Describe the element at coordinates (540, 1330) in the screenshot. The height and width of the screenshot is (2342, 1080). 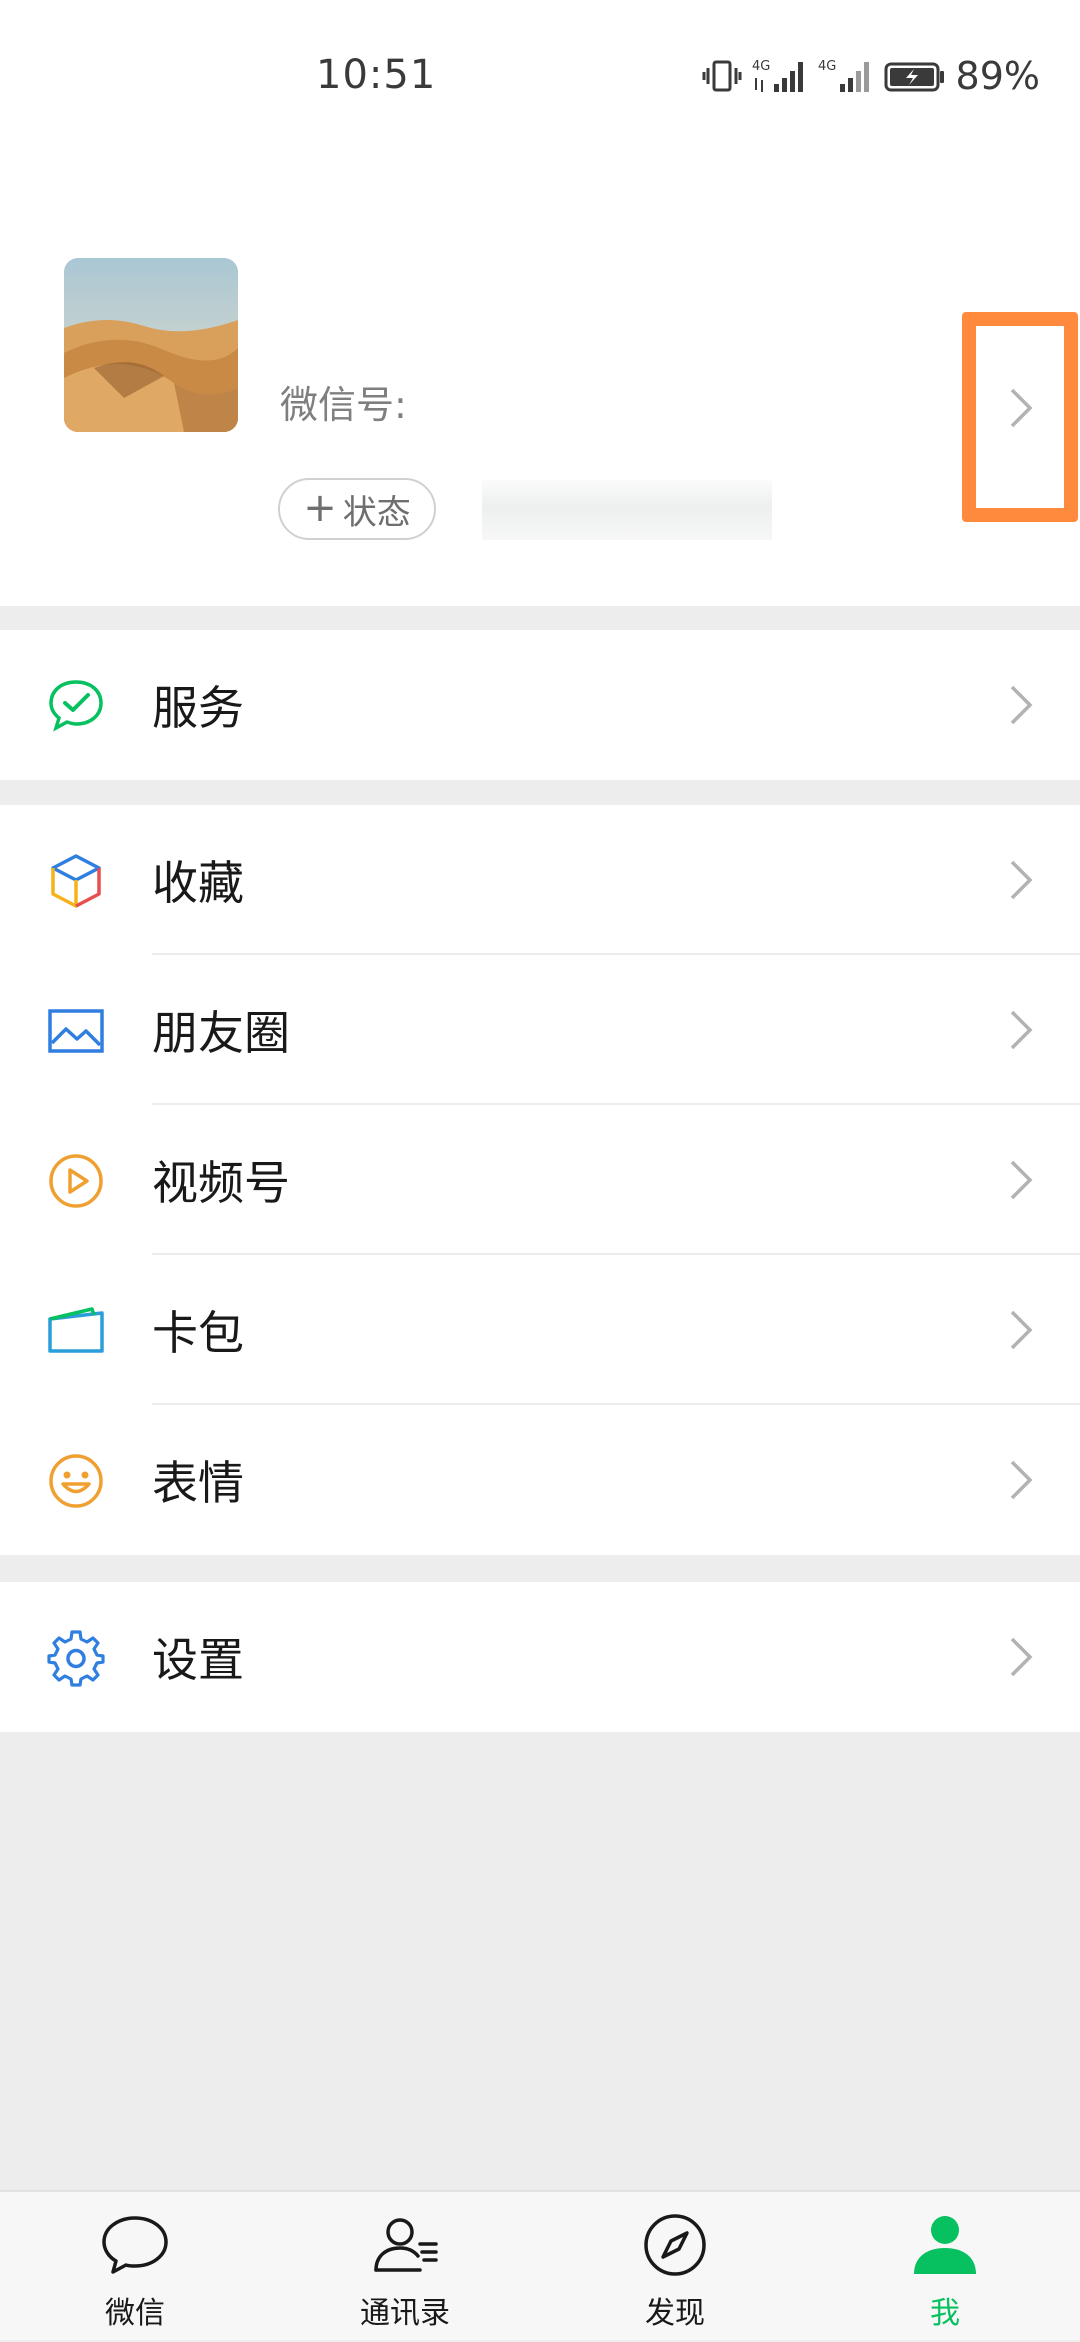
I see `menu-item-cards: 卡包` at that location.